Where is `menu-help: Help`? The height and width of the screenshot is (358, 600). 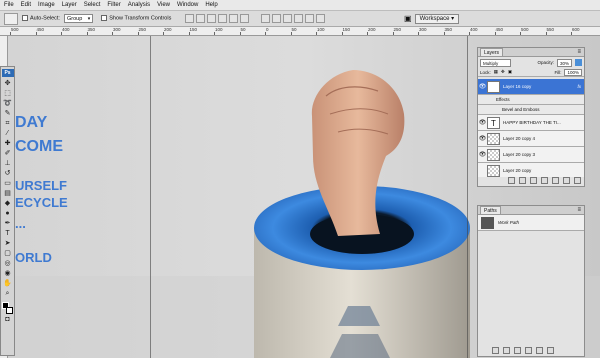
menu-help: Help is located at coordinates (211, 5).